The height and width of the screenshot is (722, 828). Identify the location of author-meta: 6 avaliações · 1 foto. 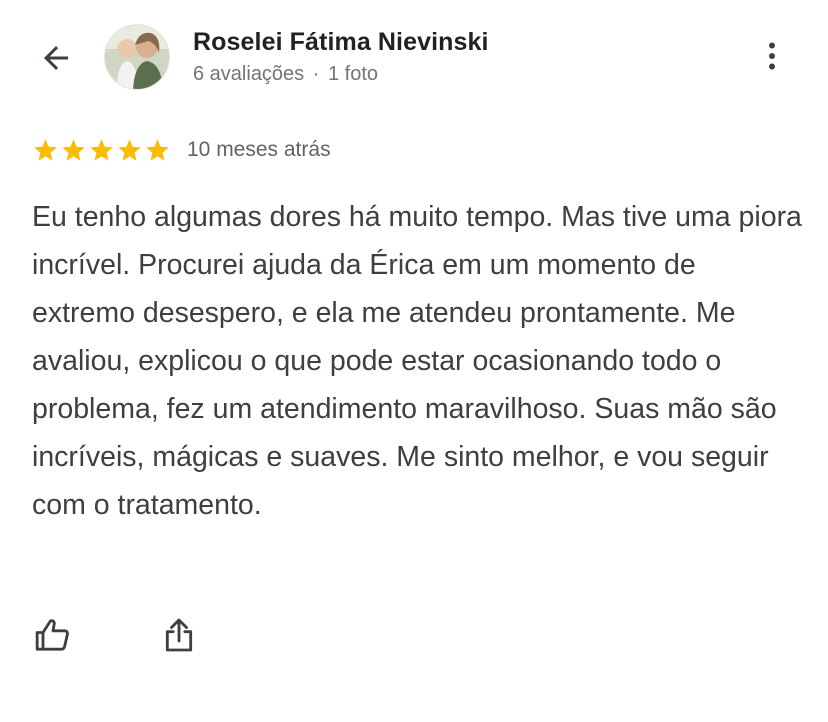
(341, 74).